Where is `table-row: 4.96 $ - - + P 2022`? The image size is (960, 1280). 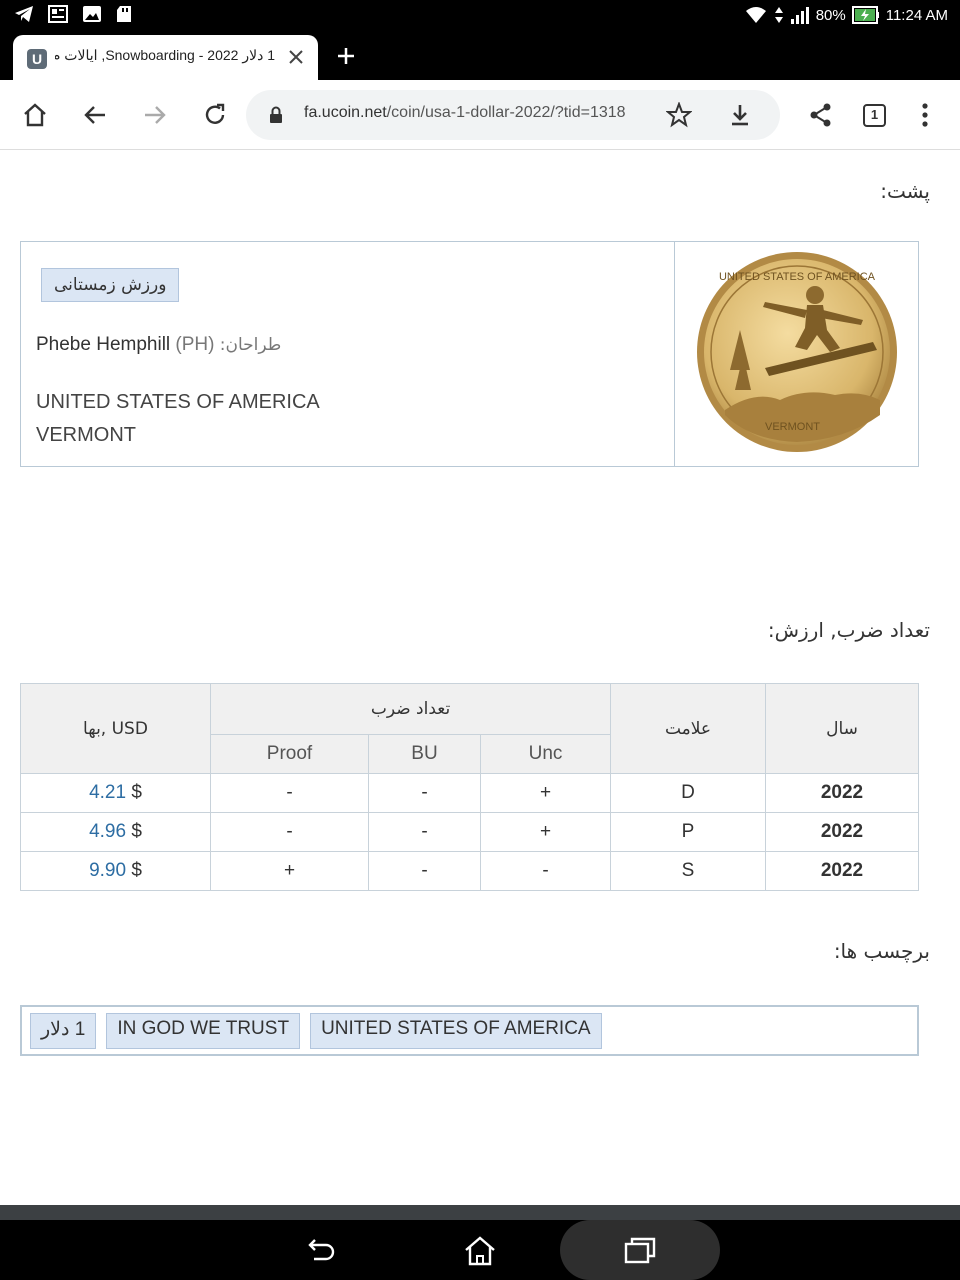 table-row: 4.96 $ - - + P 2022 is located at coordinates (469, 832).